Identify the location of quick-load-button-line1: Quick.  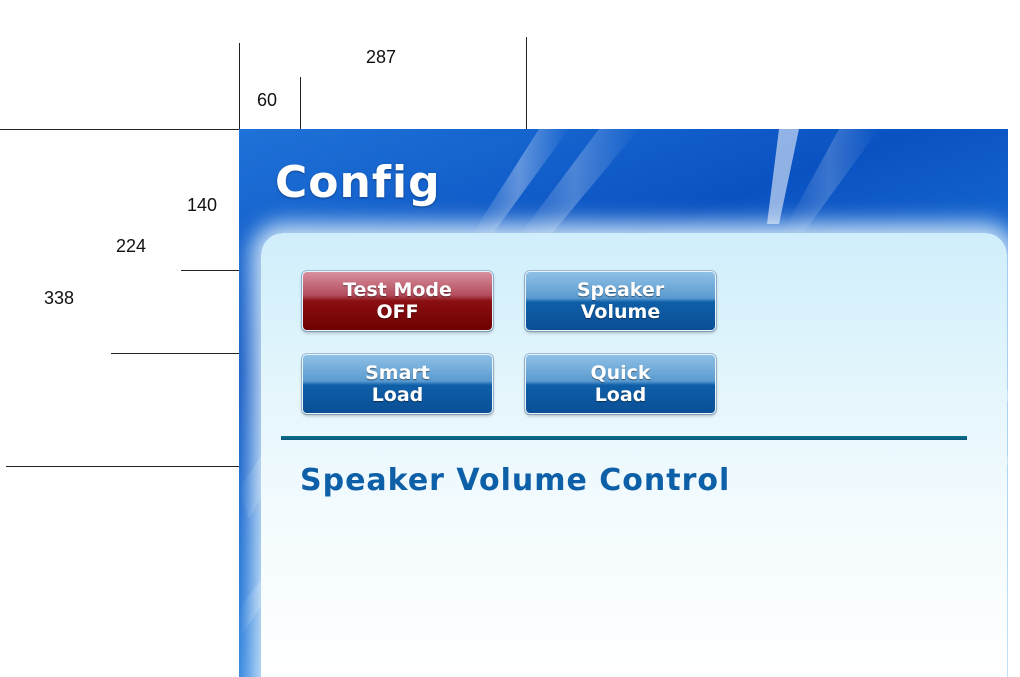
(620, 373).